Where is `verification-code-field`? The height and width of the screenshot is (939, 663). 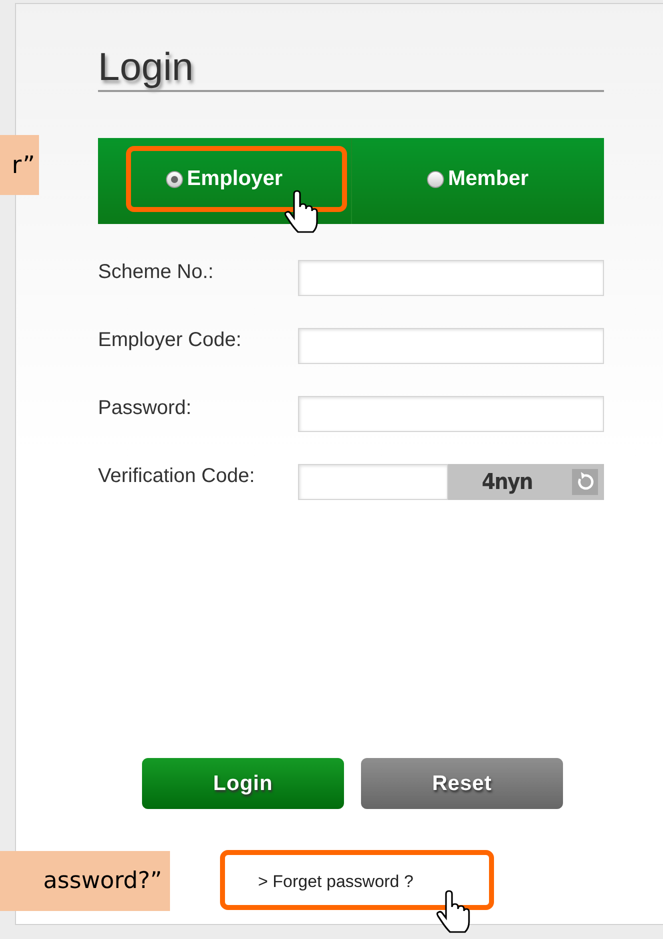
verification-code-field is located at coordinates (373, 482).